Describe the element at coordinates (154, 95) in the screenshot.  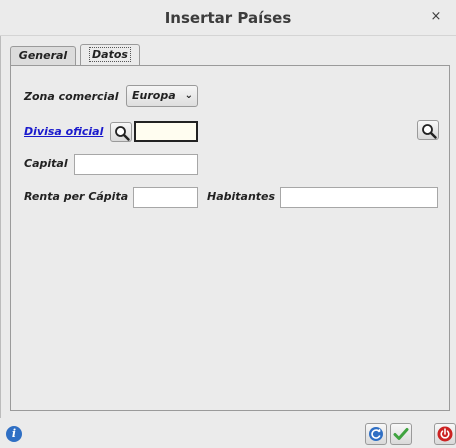
I see `zona-comercial-value: Europa` at that location.